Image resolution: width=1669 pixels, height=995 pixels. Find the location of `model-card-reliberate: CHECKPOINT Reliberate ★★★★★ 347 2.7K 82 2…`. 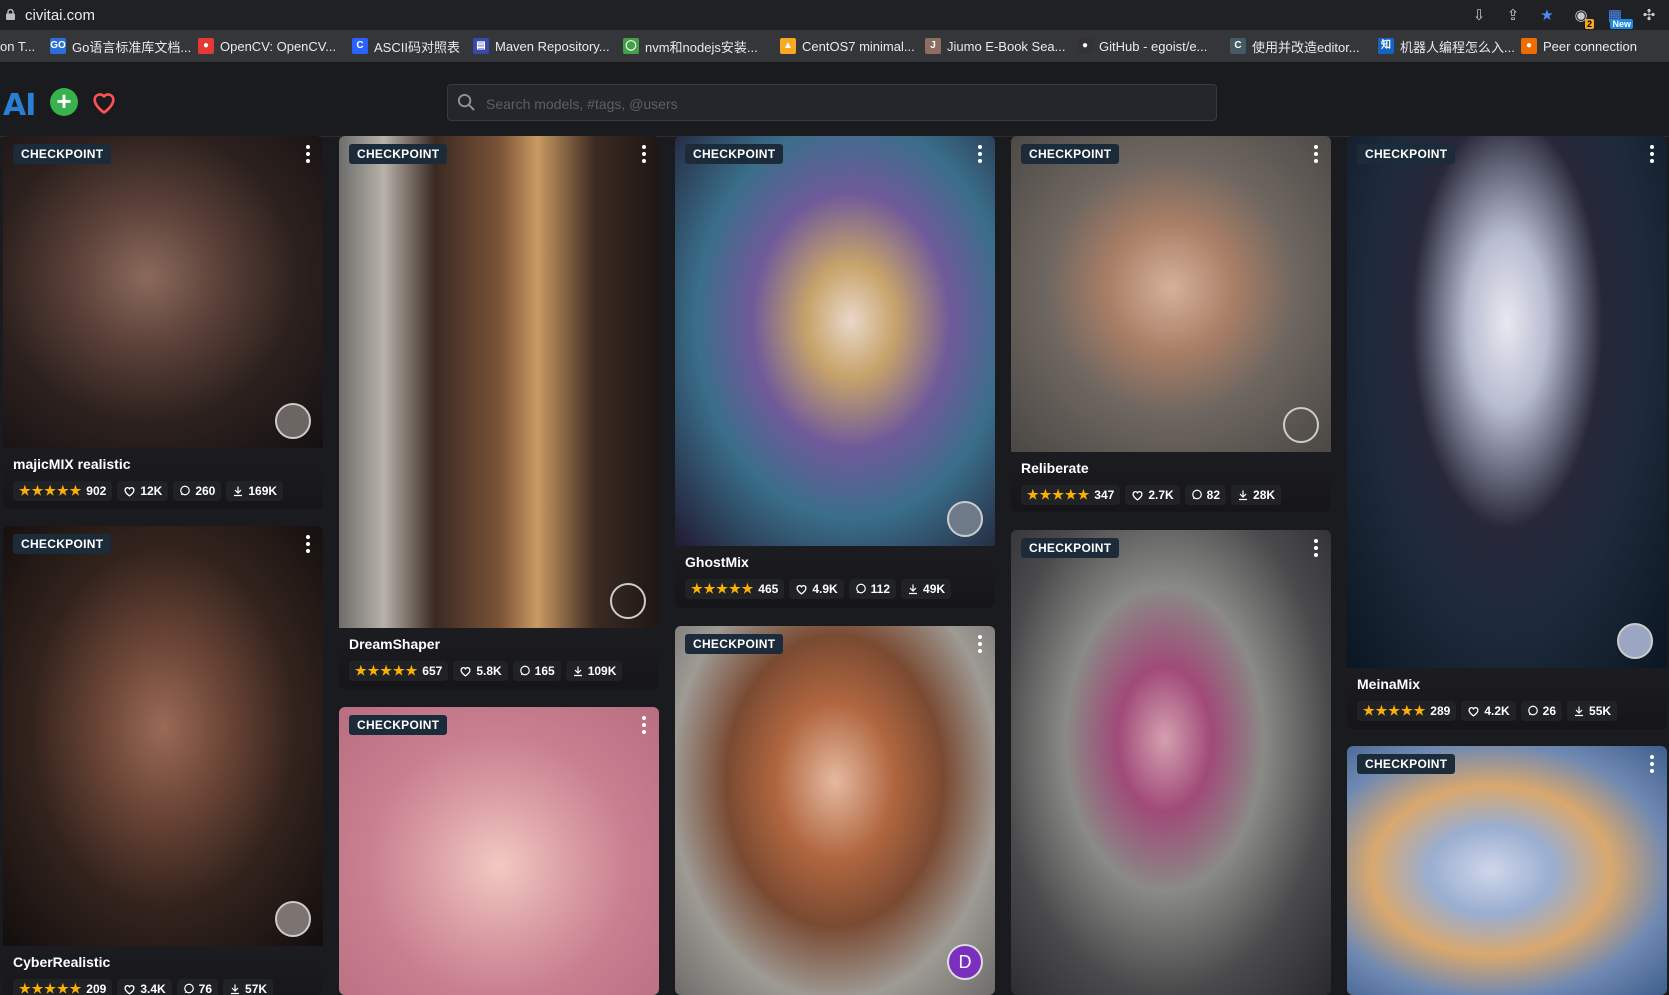

model-card-reliberate: CHECKPOINT Reliberate ★★★★★ 347 2.7K 82 2… is located at coordinates (1171, 324).